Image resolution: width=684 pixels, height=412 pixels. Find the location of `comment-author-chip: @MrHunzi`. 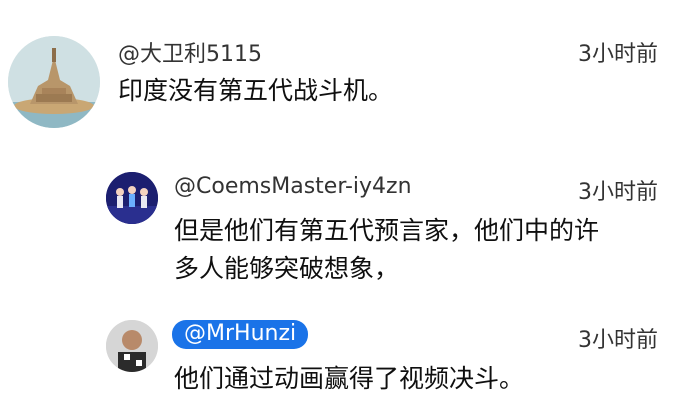

comment-author-chip: @MrHunzi is located at coordinates (240, 334).